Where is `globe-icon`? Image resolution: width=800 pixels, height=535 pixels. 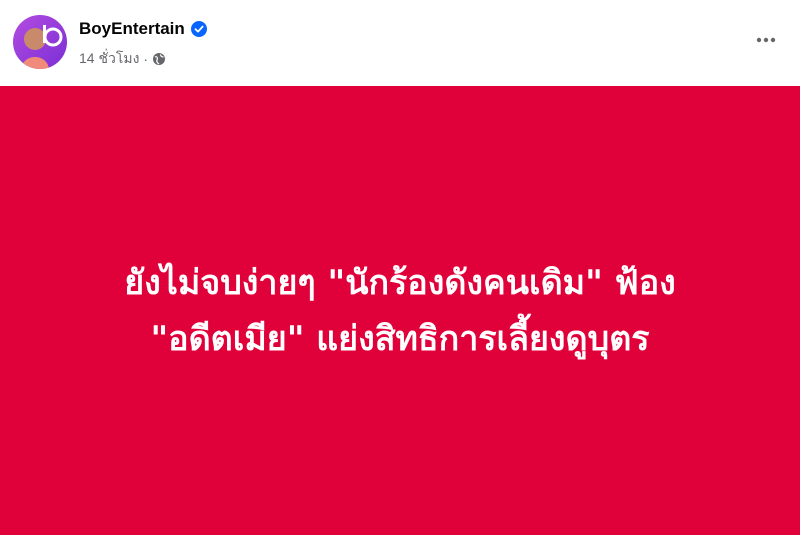 globe-icon is located at coordinates (159, 59).